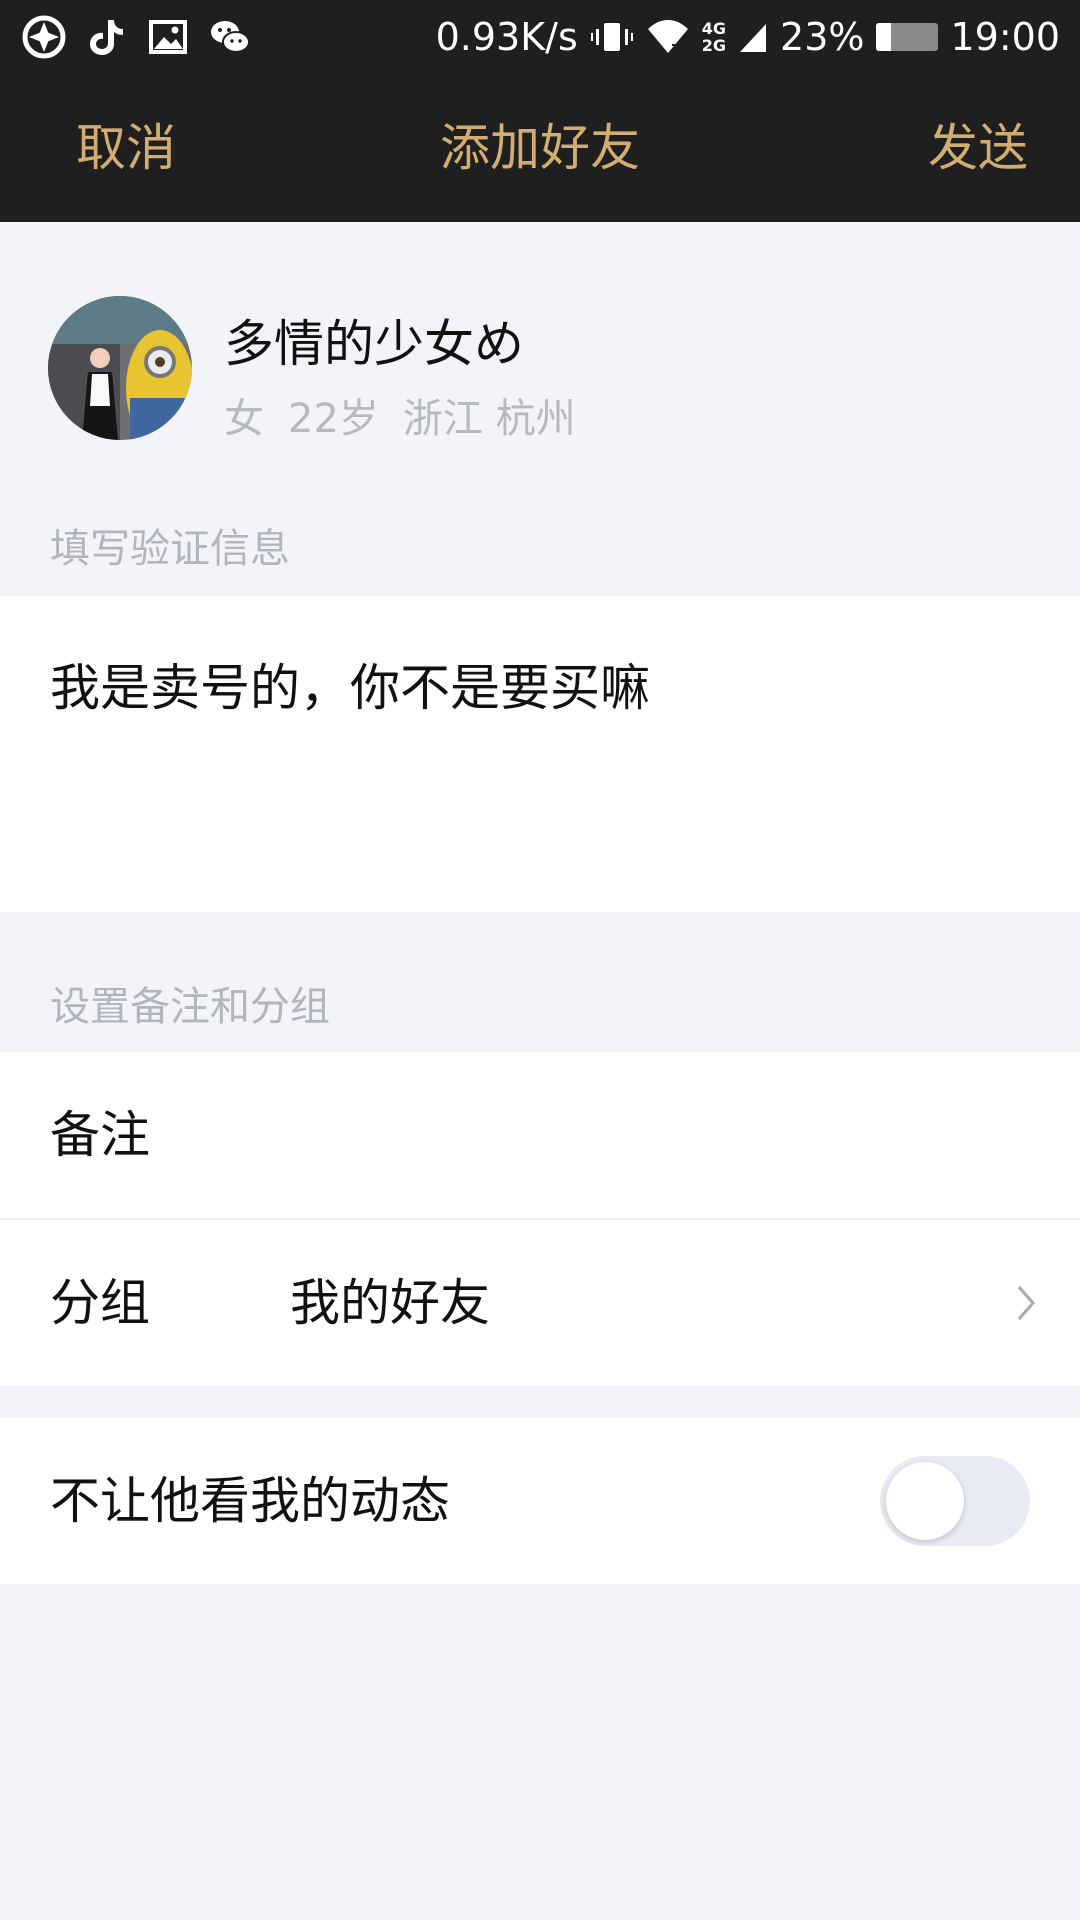 Image resolution: width=1080 pixels, height=1920 pixels. What do you see at coordinates (506, 37) in the screenshot?
I see `network-speed: 0.93K/s` at bounding box center [506, 37].